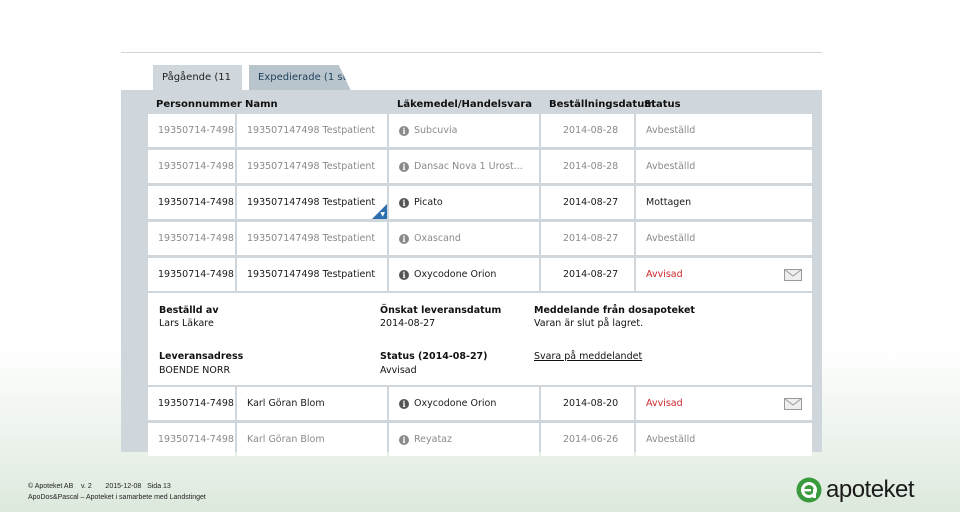 The height and width of the screenshot is (512, 960). What do you see at coordinates (123, 486) in the screenshot?
I see `footer-date: 2015-12-08` at bounding box center [123, 486].